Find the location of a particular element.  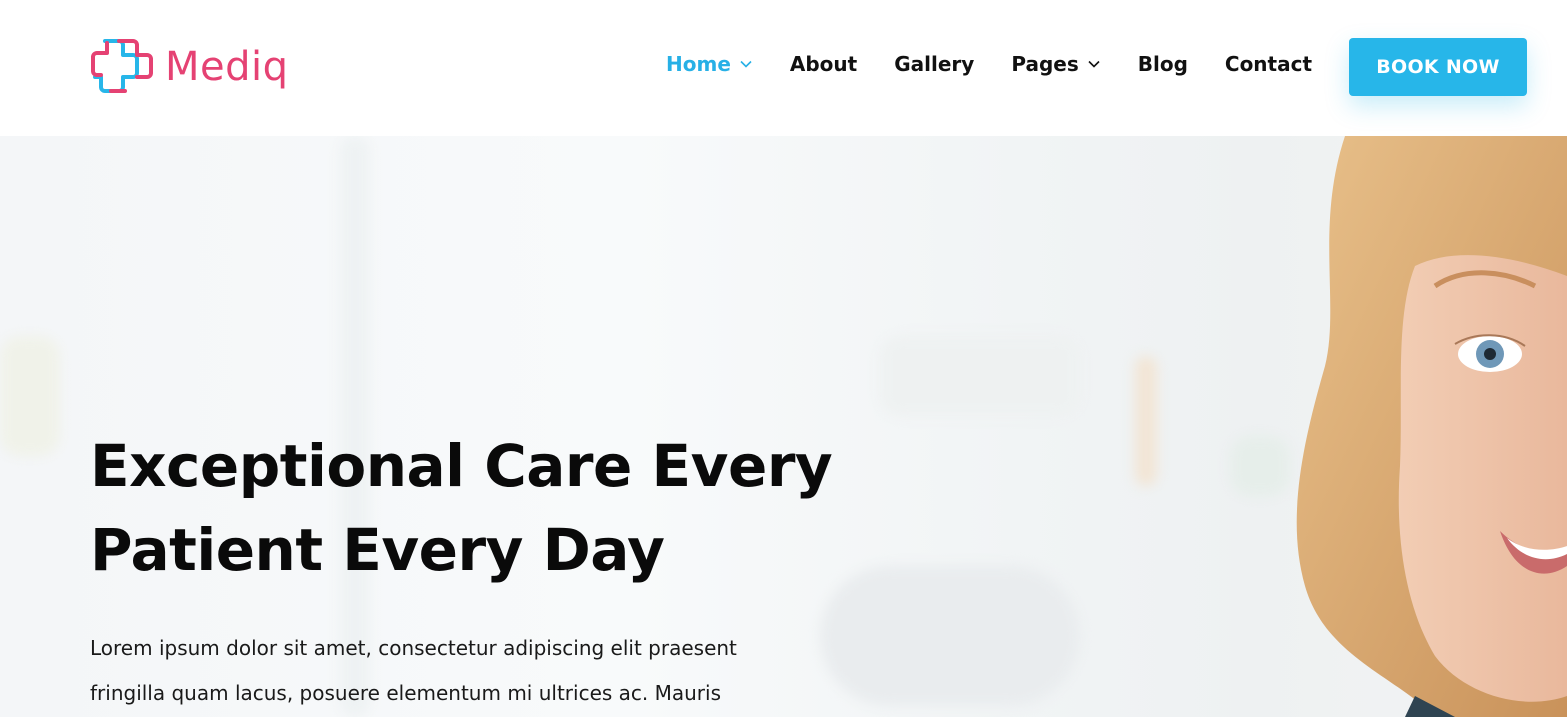

hero-title-line: Patient Every Day is located at coordinates (377, 550).